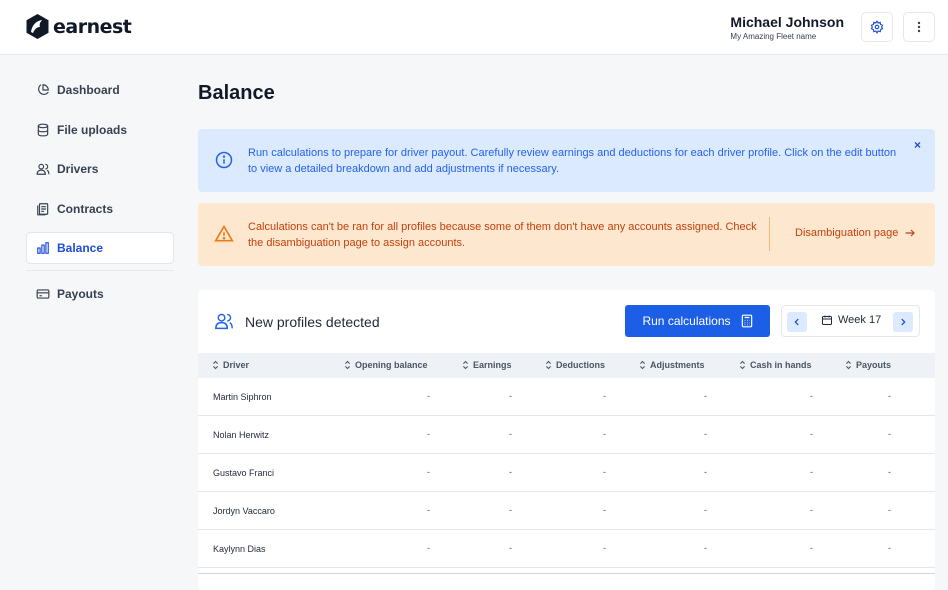  I want to click on page-title: Balance, so click(236, 93).